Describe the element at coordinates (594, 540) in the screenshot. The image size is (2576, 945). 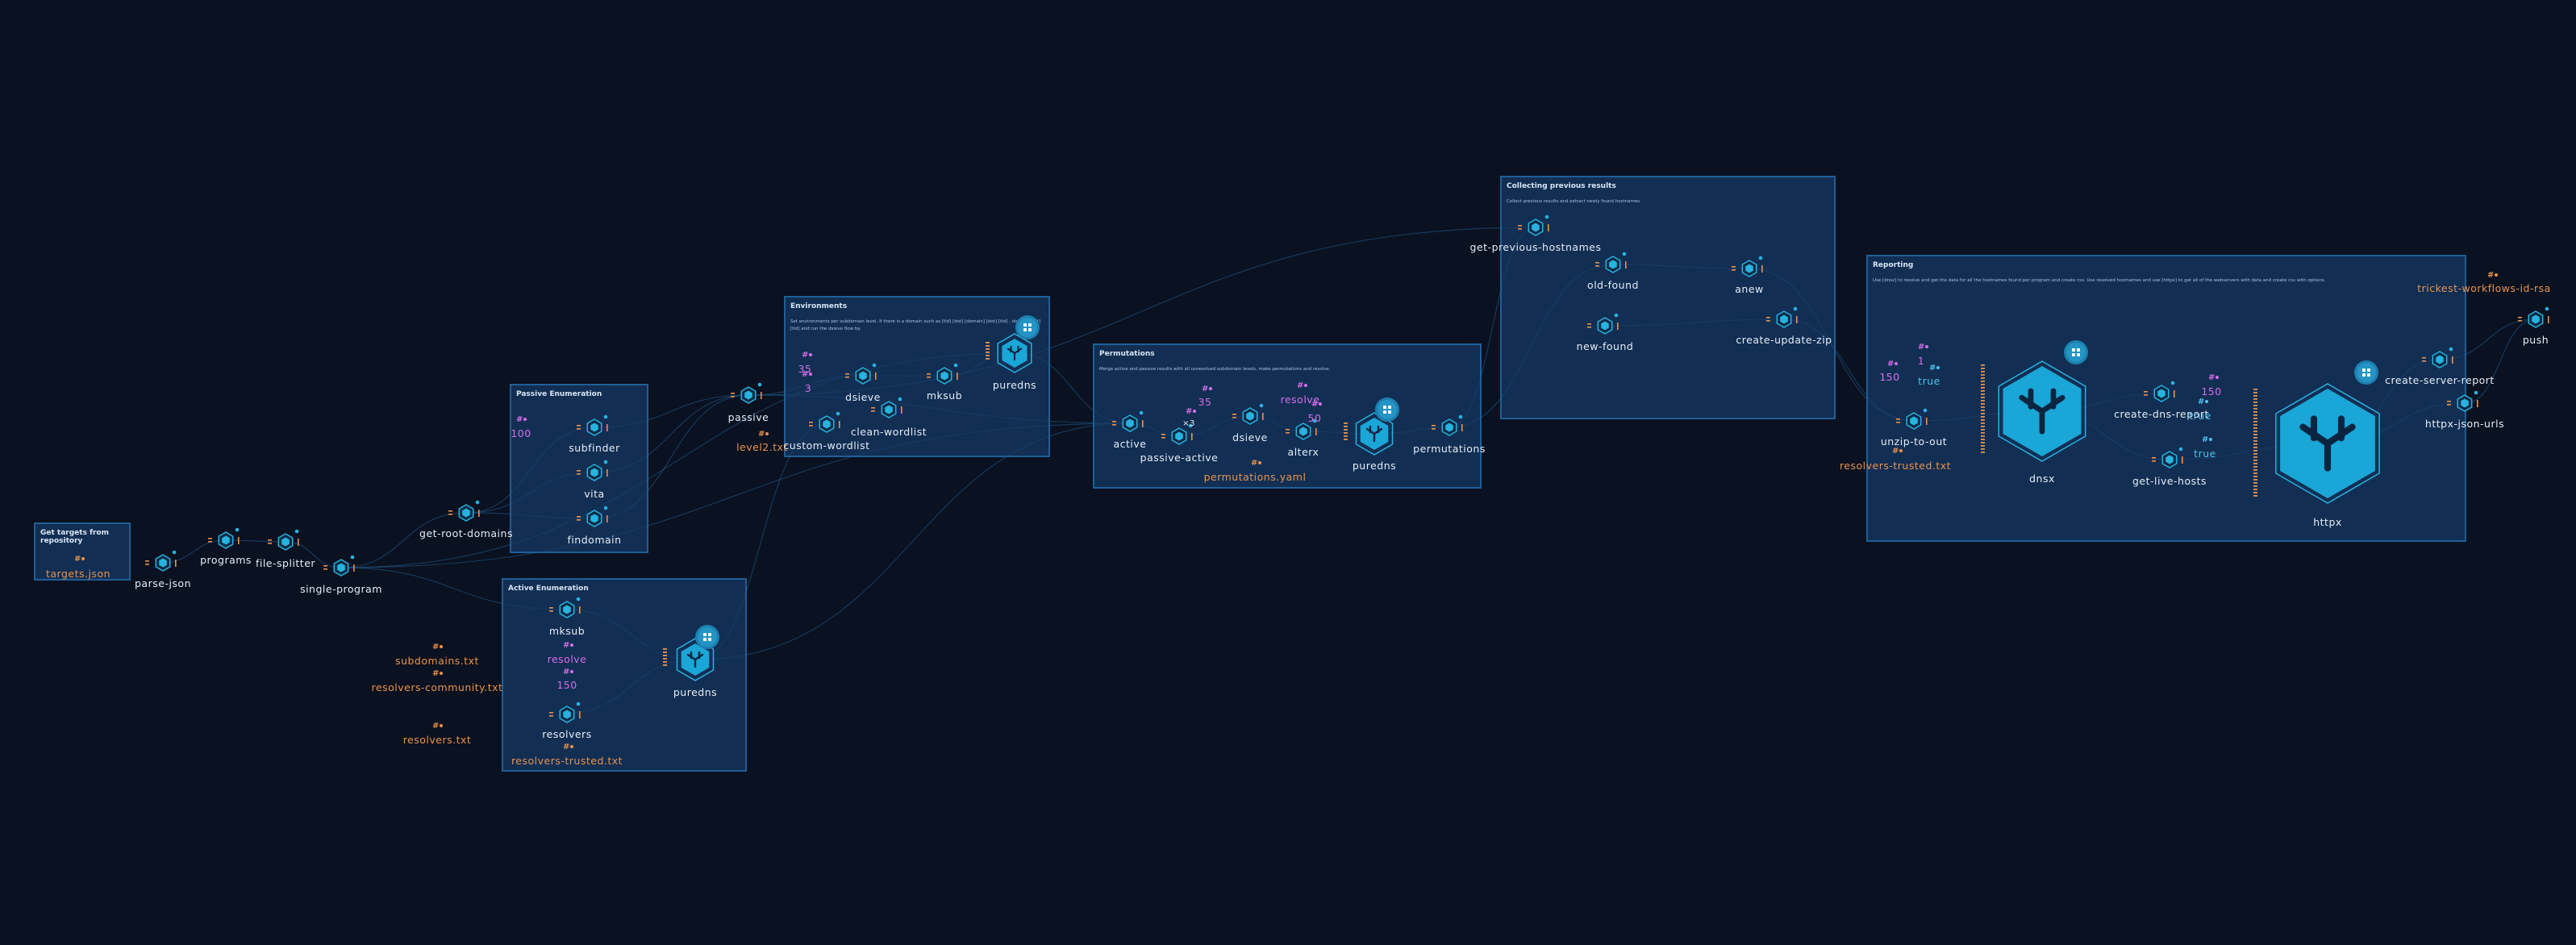
I see `node-findomain: findomain` at that location.